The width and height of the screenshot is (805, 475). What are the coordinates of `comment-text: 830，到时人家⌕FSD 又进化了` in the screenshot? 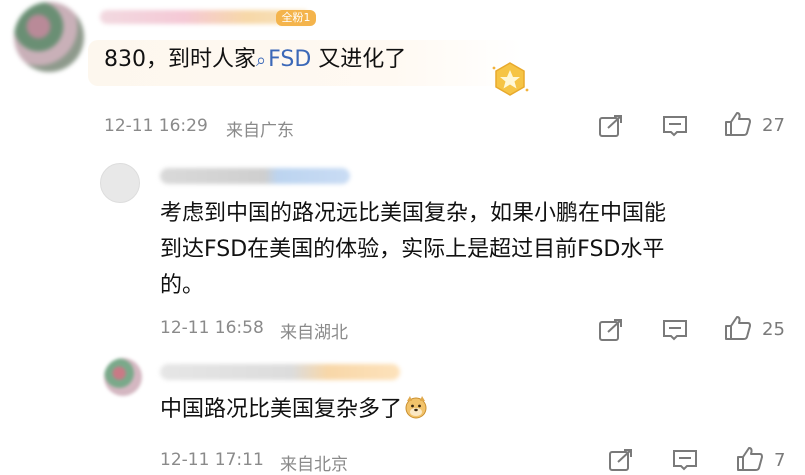 It's located at (255, 60).